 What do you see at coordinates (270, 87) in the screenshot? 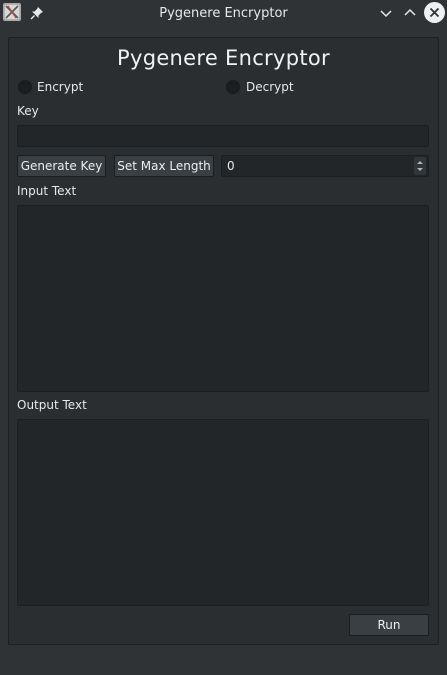
I see `decrypt-radio-label: Decrypt` at bounding box center [270, 87].